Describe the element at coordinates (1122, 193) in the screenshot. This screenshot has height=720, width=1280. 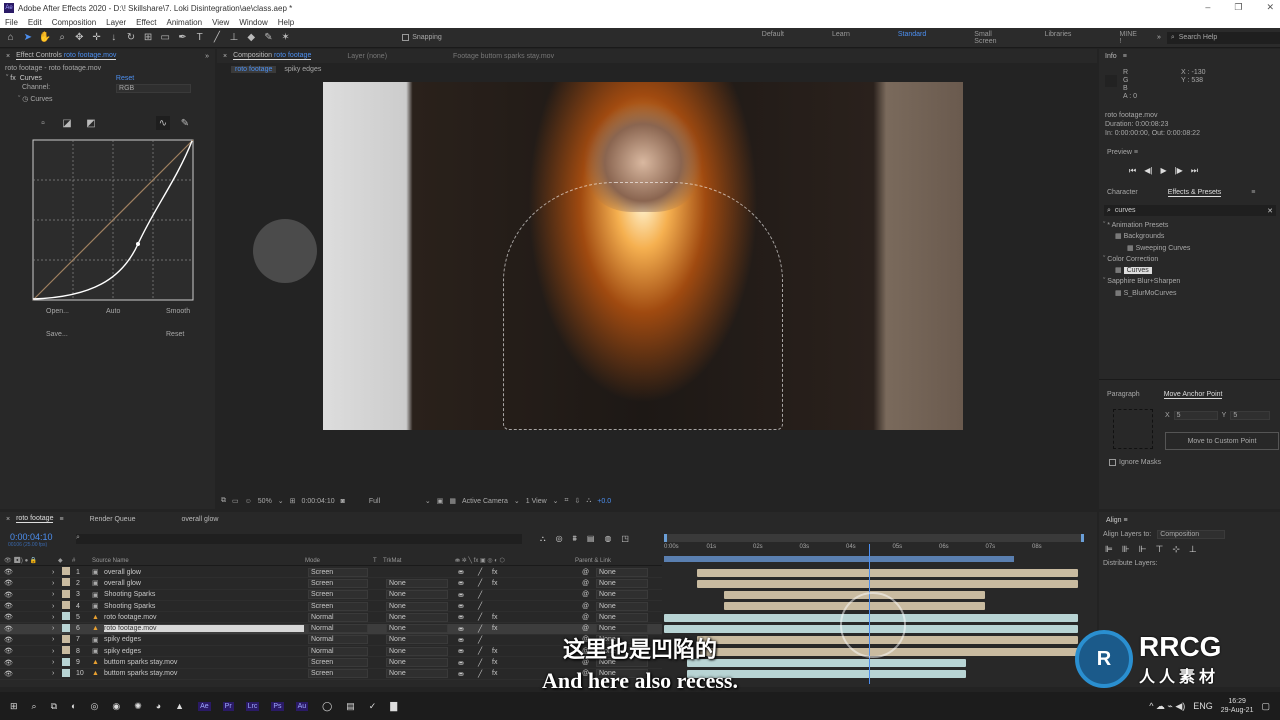
I see `tab-character: Character` at that location.